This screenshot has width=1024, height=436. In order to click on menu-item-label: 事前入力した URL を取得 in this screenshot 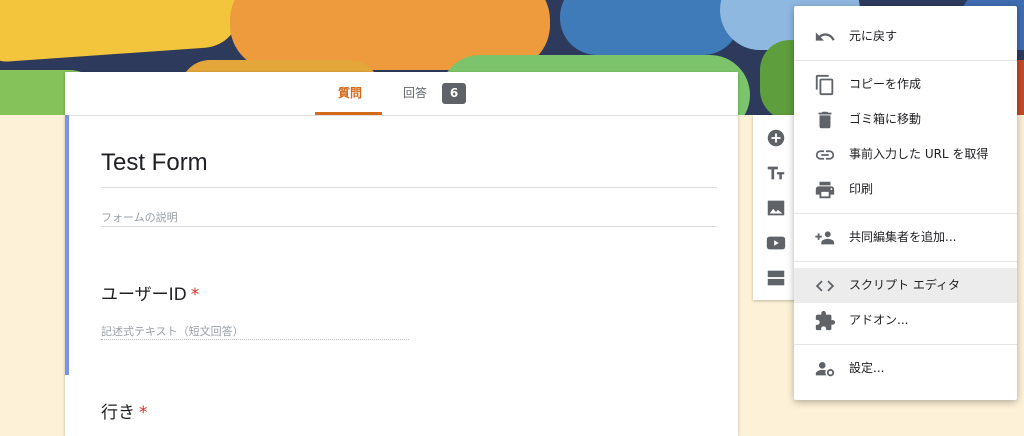, I will do `click(919, 154)`.